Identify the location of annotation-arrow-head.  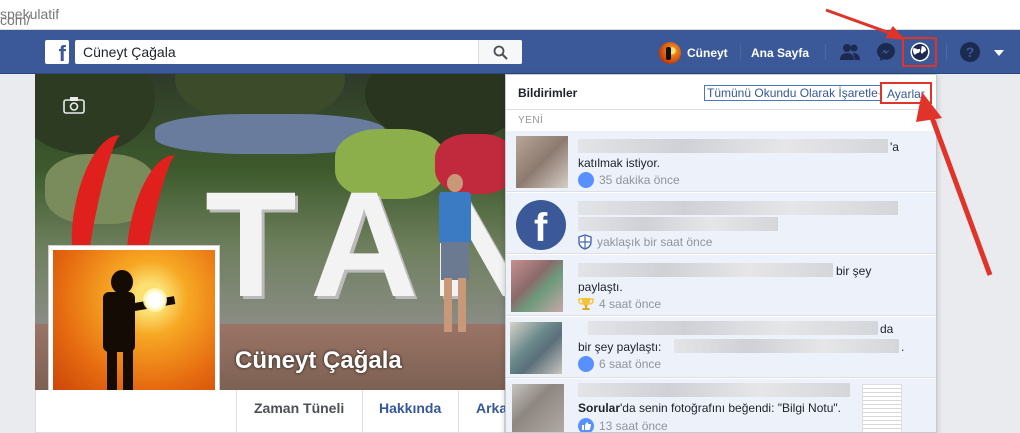
(929, 107).